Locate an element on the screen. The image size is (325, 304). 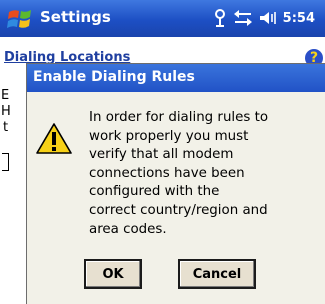
title-bar: Settings 5:54 is located at coordinates (162, 18).